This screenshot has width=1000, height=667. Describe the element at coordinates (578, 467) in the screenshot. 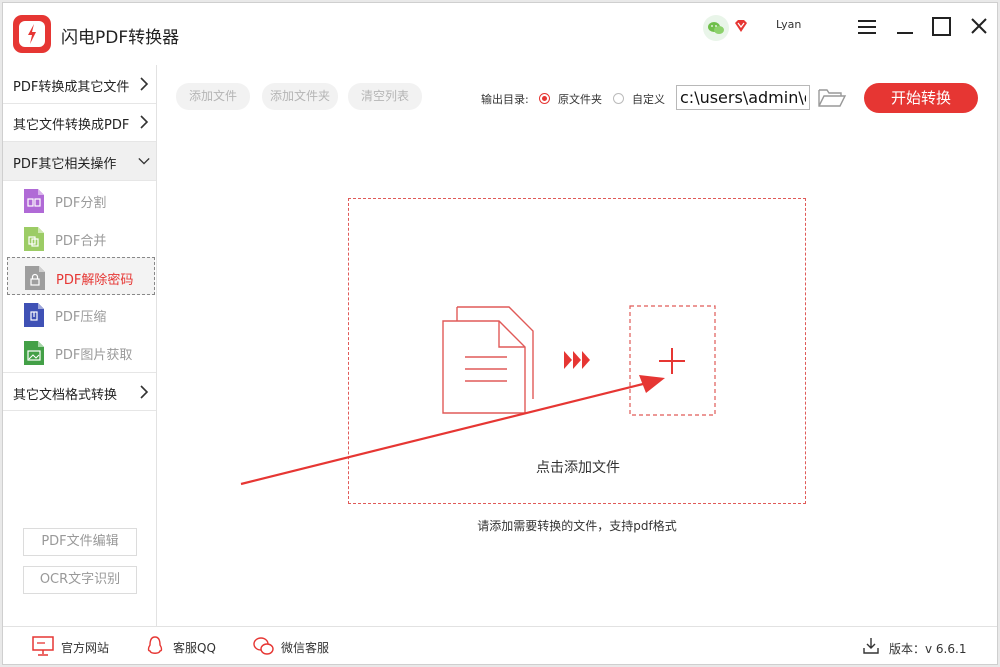

I see `drop-zone-label: 点击添加文件` at that location.